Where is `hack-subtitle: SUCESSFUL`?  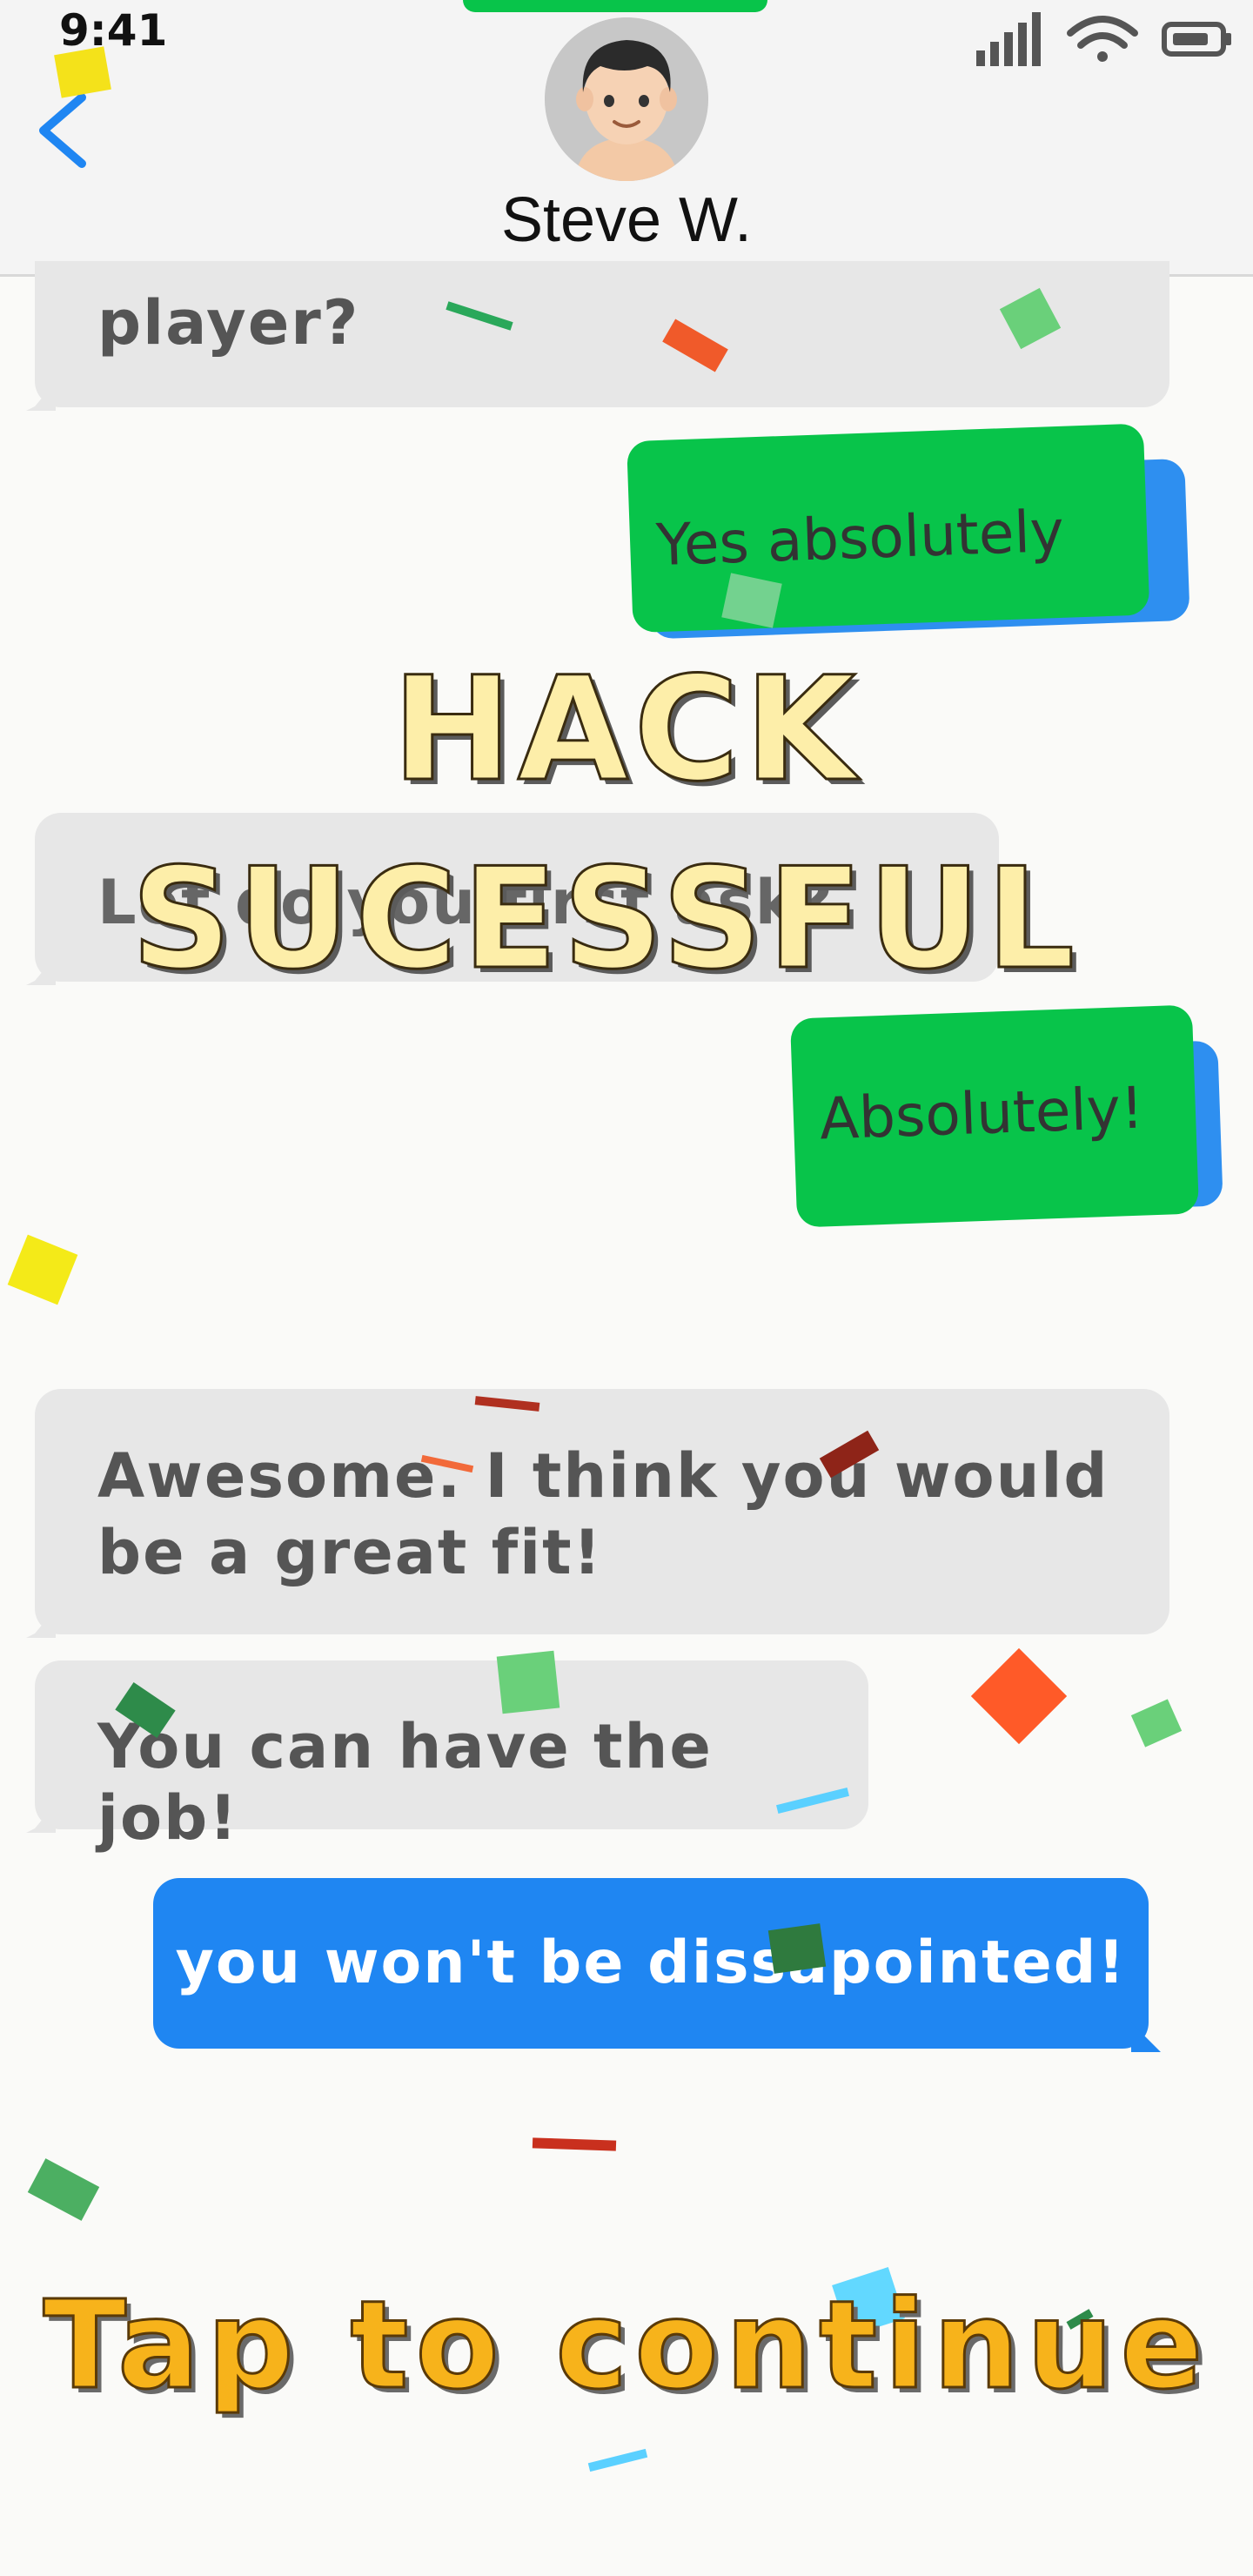 hack-subtitle: SUCESSFUL is located at coordinates (605, 919).